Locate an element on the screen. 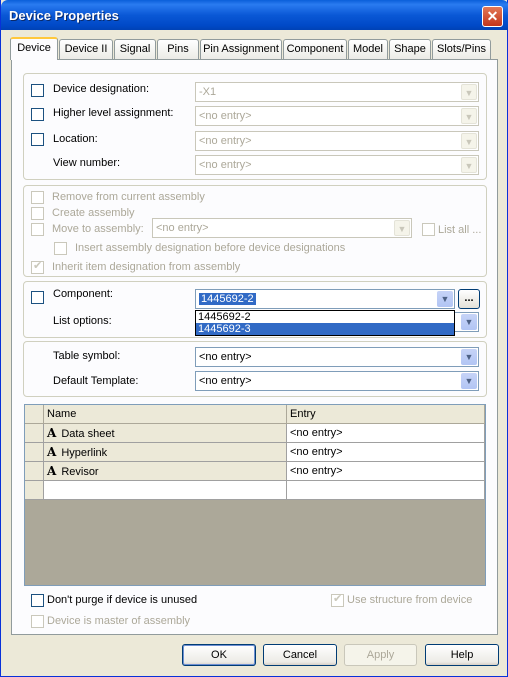 This screenshot has width=508, height=677. attribute-name: Data sheet is located at coordinates (88, 434).